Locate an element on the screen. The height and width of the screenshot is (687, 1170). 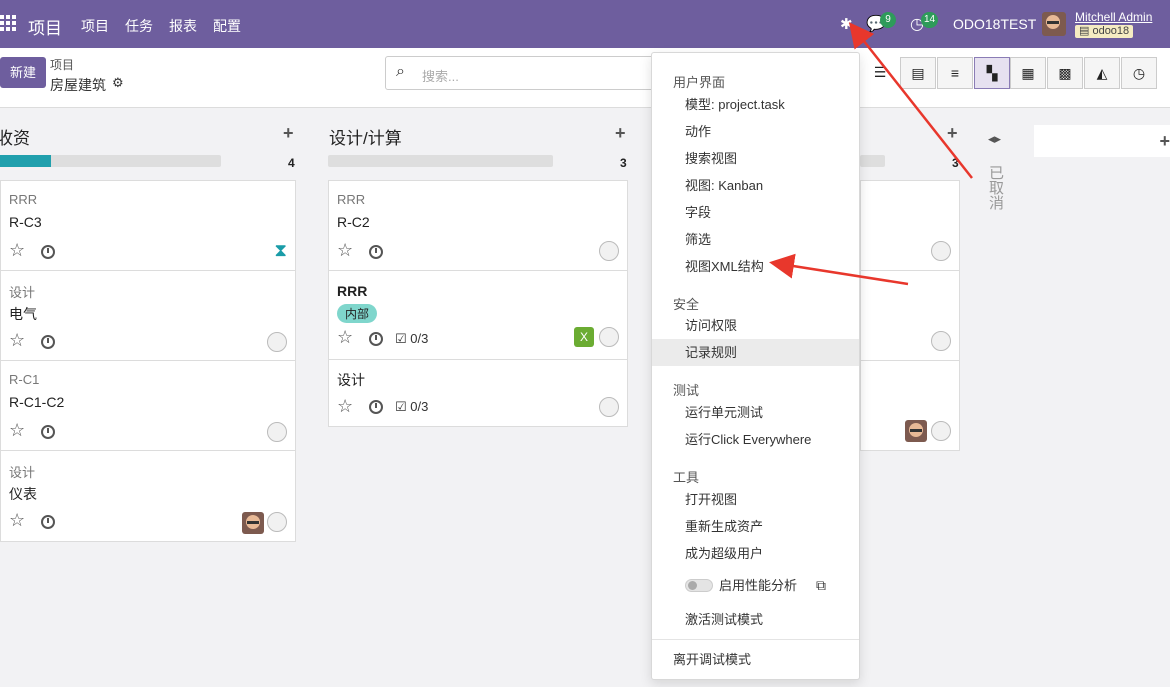
breadcrumb-parent: 项目 is located at coordinates (62, 64).